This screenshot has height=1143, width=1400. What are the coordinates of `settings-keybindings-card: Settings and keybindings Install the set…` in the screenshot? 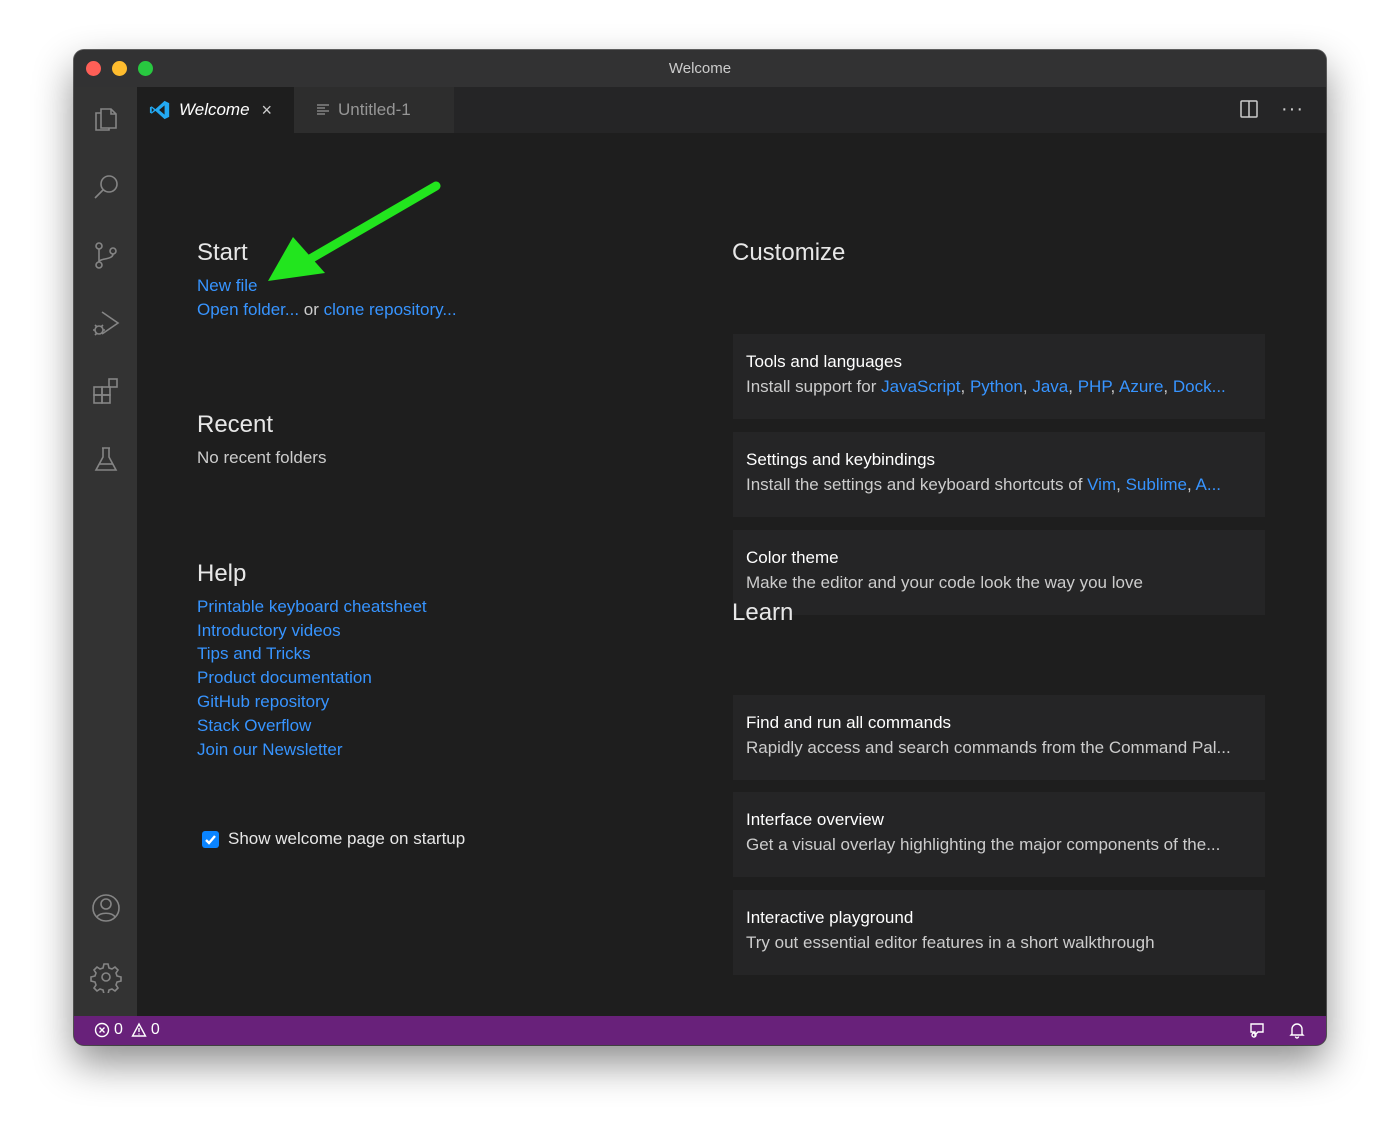 It's located at (999, 474).